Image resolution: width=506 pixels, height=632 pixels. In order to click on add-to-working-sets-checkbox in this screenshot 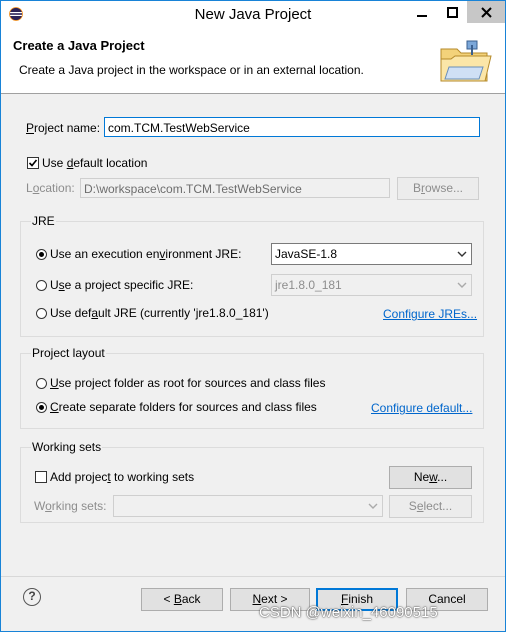, I will do `click(41, 477)`.